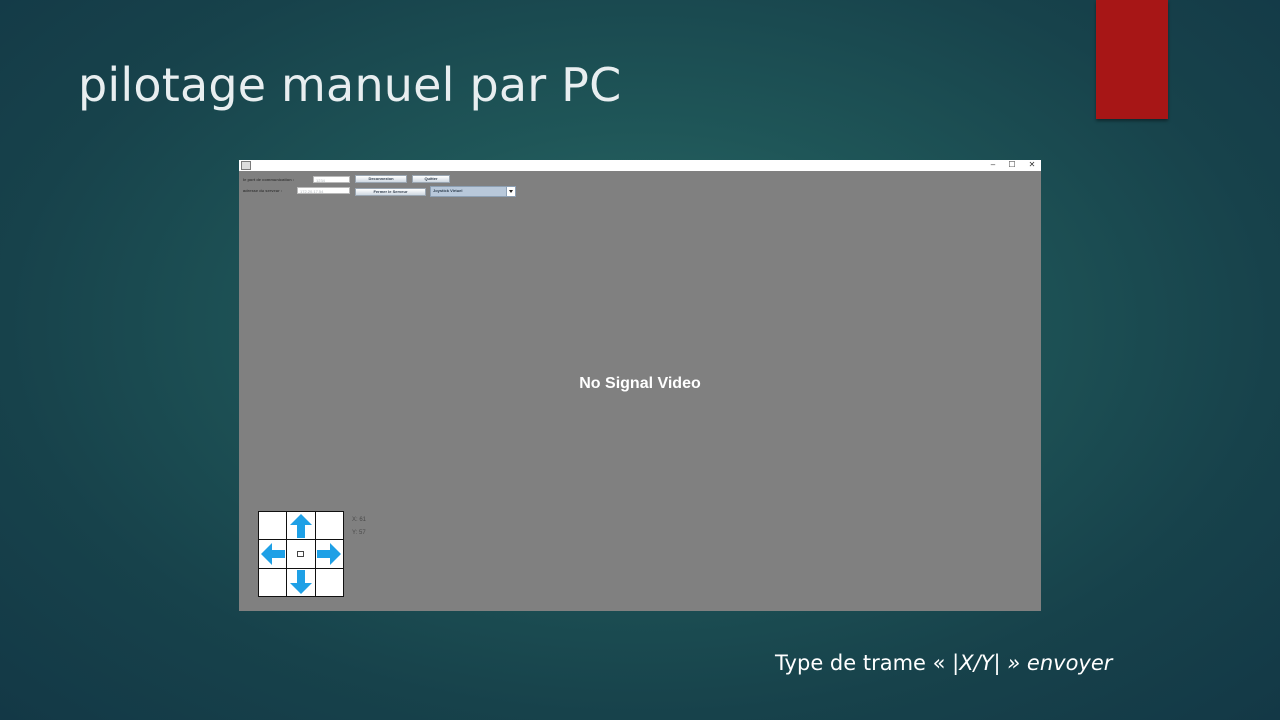 The image size is (1280, 720). What do you see at coordinates (359, 520) in the screenshot?
I see `x-coordinate-readout: X: 61` at bounding box center [359, 520].